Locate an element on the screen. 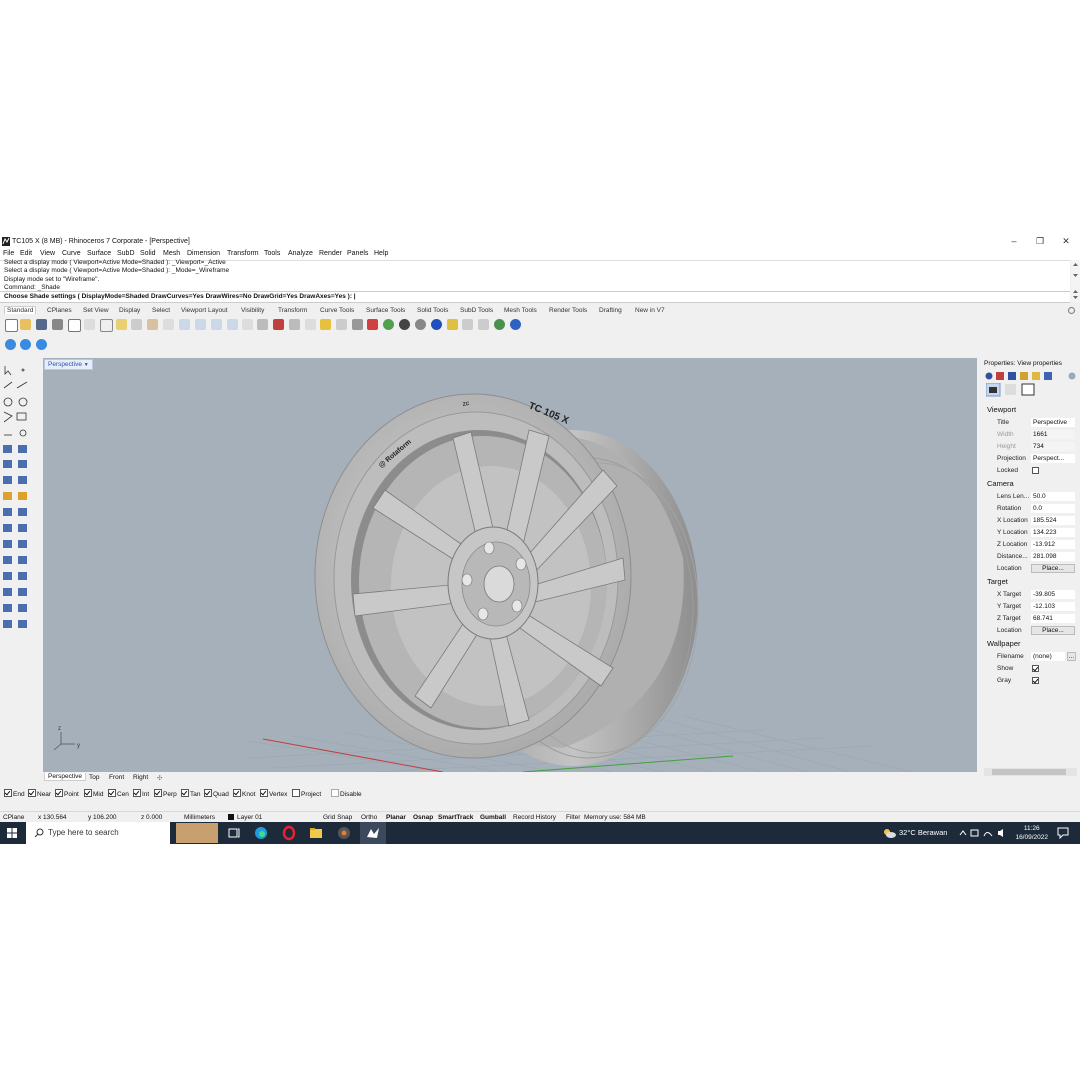  planar-toggle: Planar is located at coordinates (396, 817).